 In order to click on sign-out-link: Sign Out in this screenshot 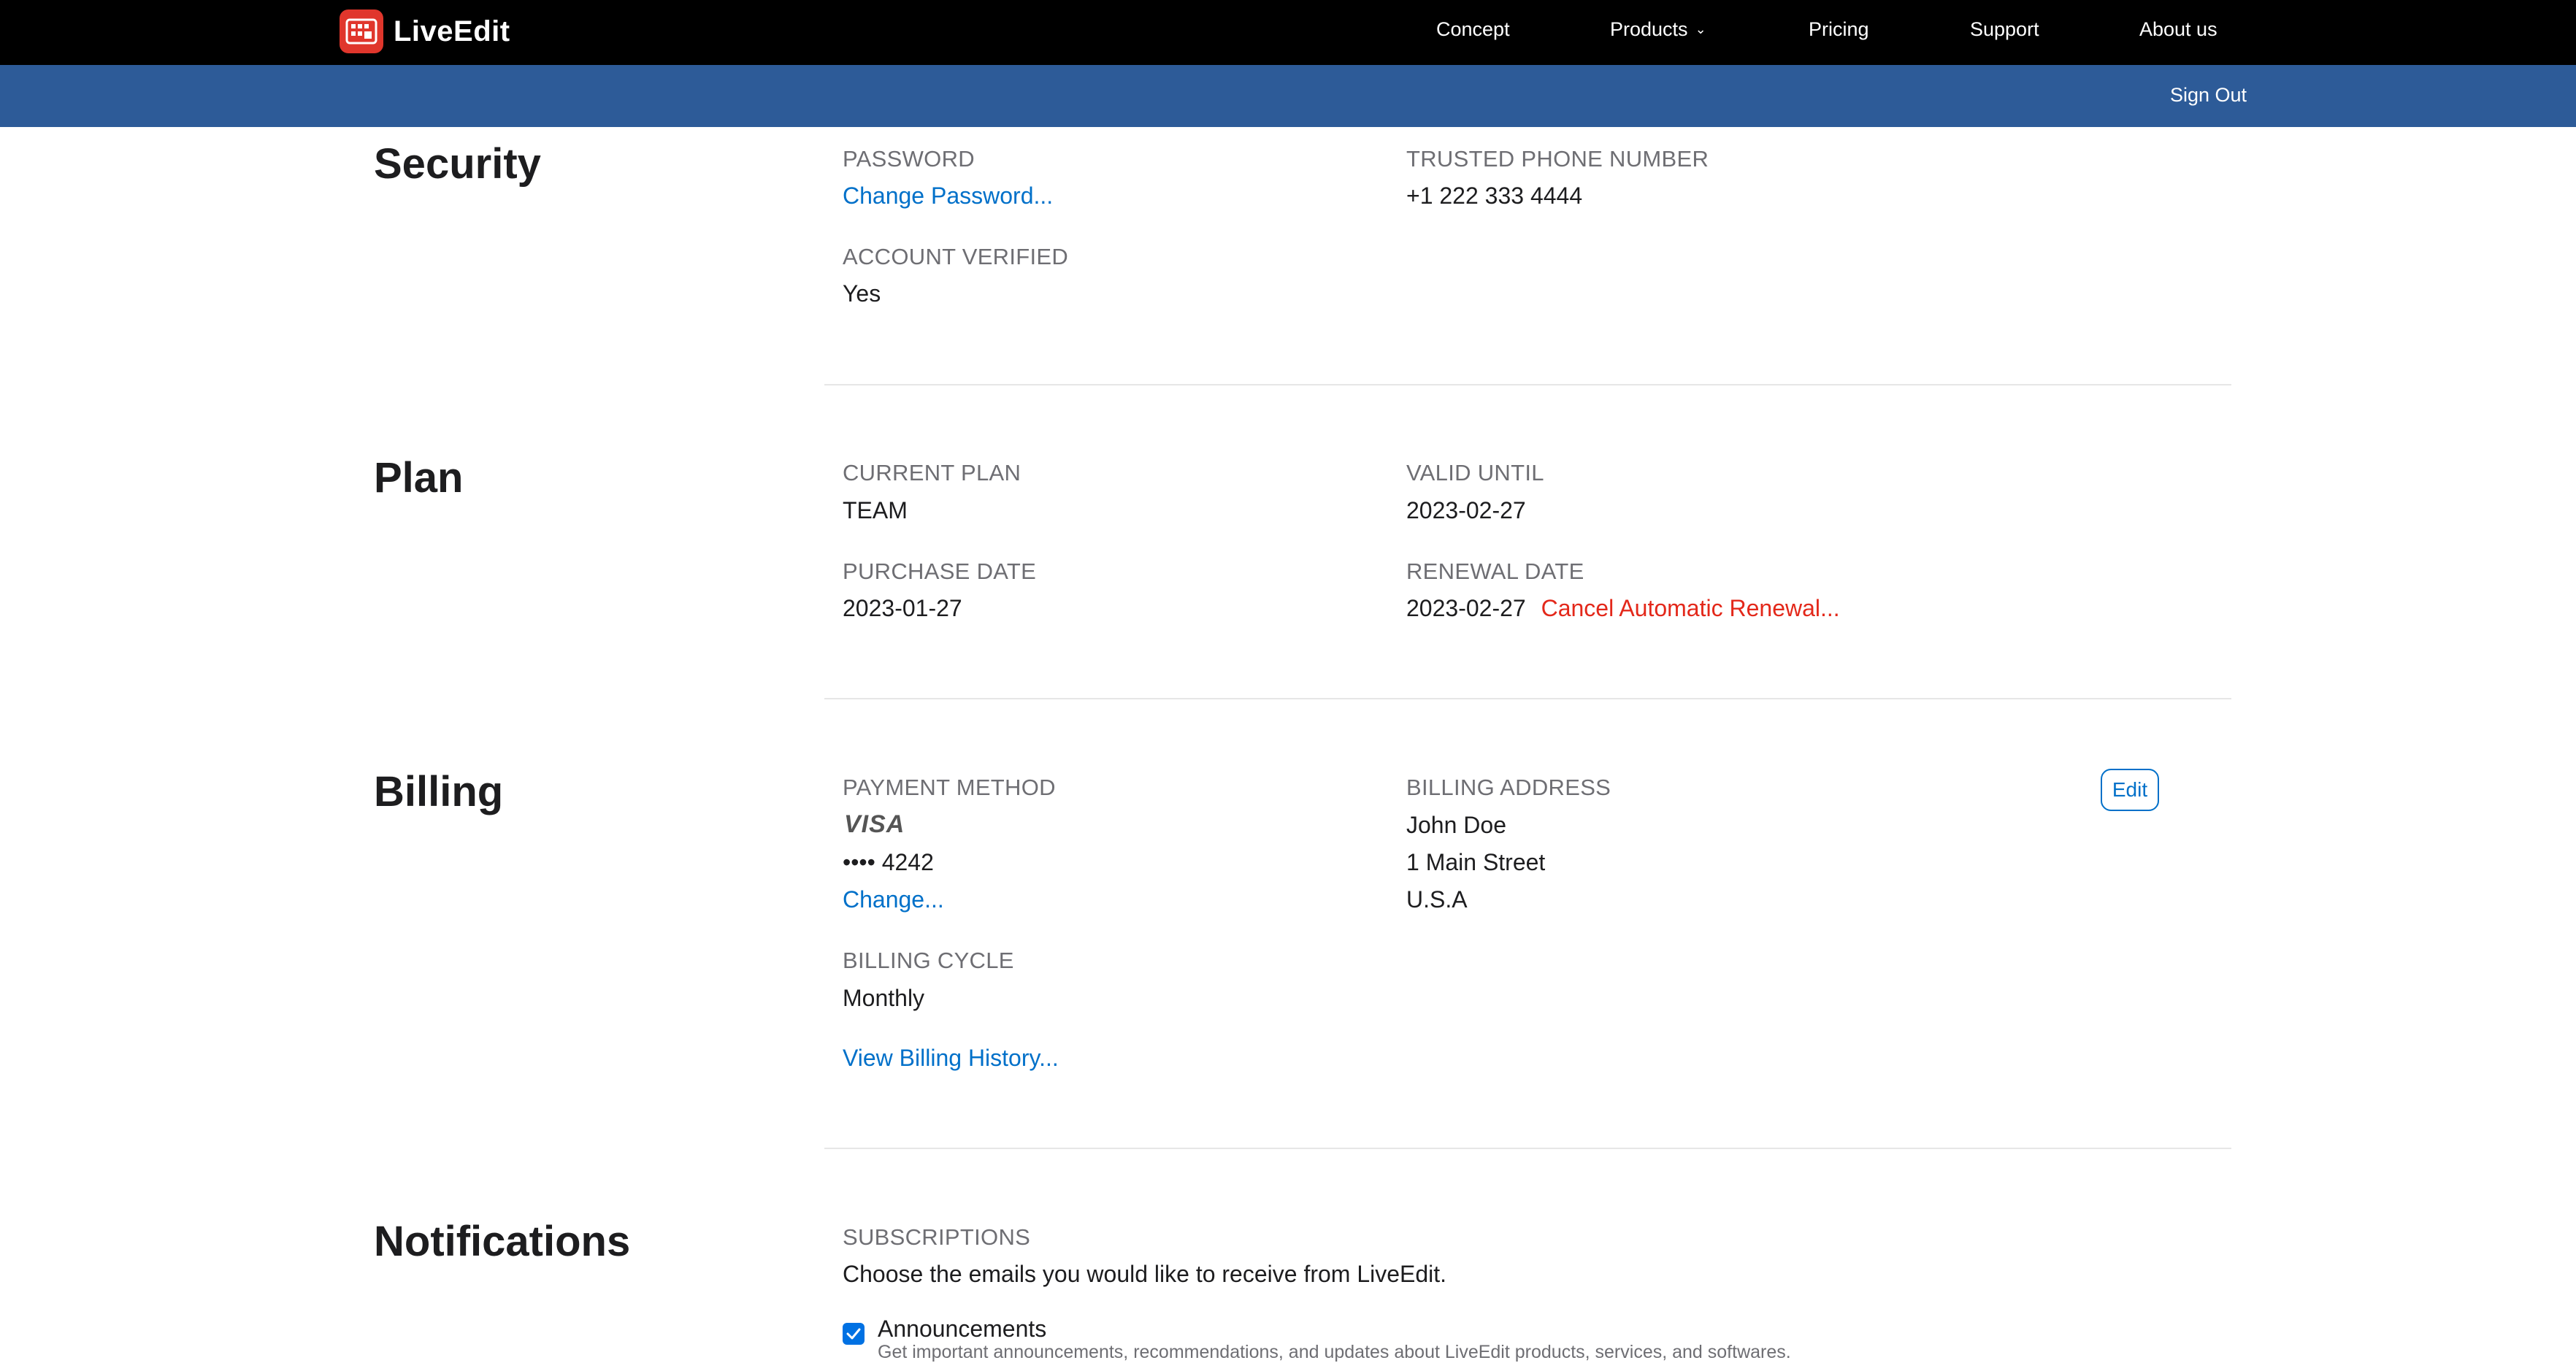, I will do `click(2208, 95)`.